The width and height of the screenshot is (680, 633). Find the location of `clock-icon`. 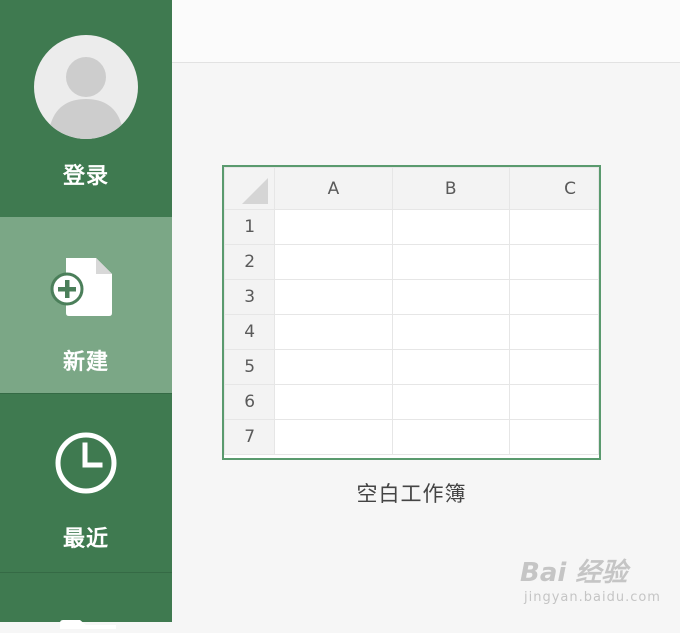

clock-icon is located at coordinates (86, 465).